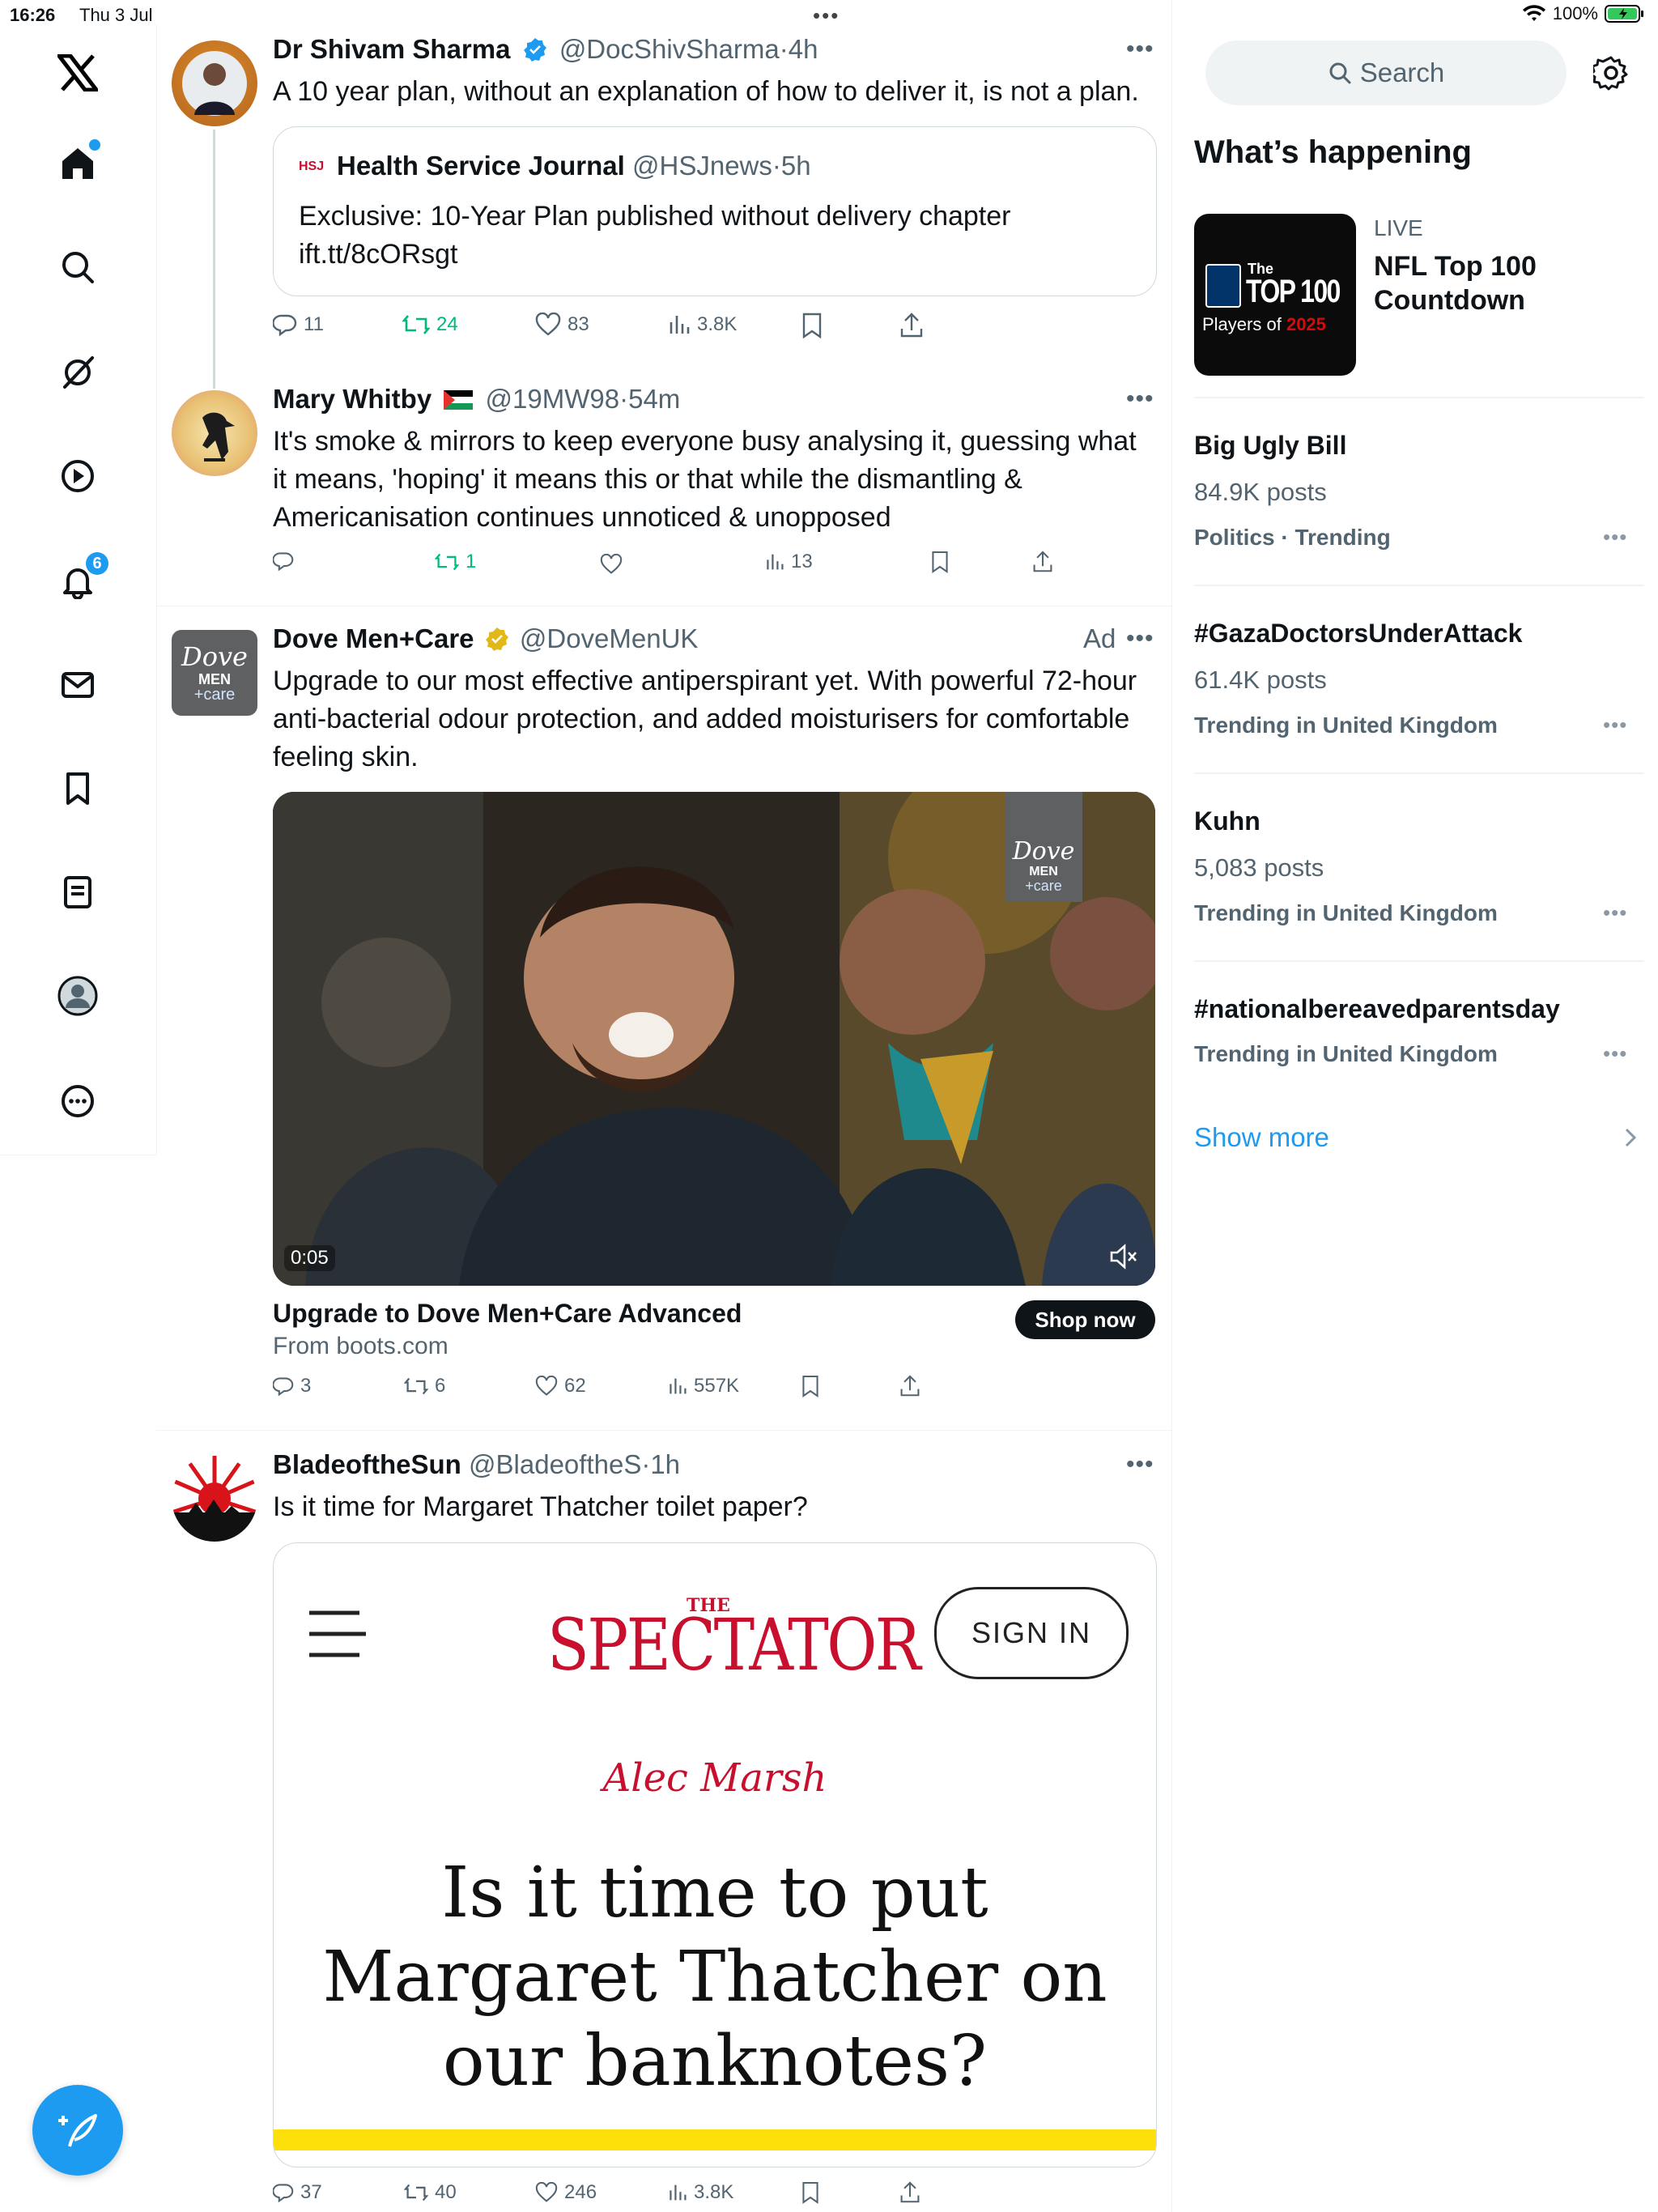  Describe the element at coordinates (717, 1386) in the screenshot. I see `view-count: 557K` at that location.